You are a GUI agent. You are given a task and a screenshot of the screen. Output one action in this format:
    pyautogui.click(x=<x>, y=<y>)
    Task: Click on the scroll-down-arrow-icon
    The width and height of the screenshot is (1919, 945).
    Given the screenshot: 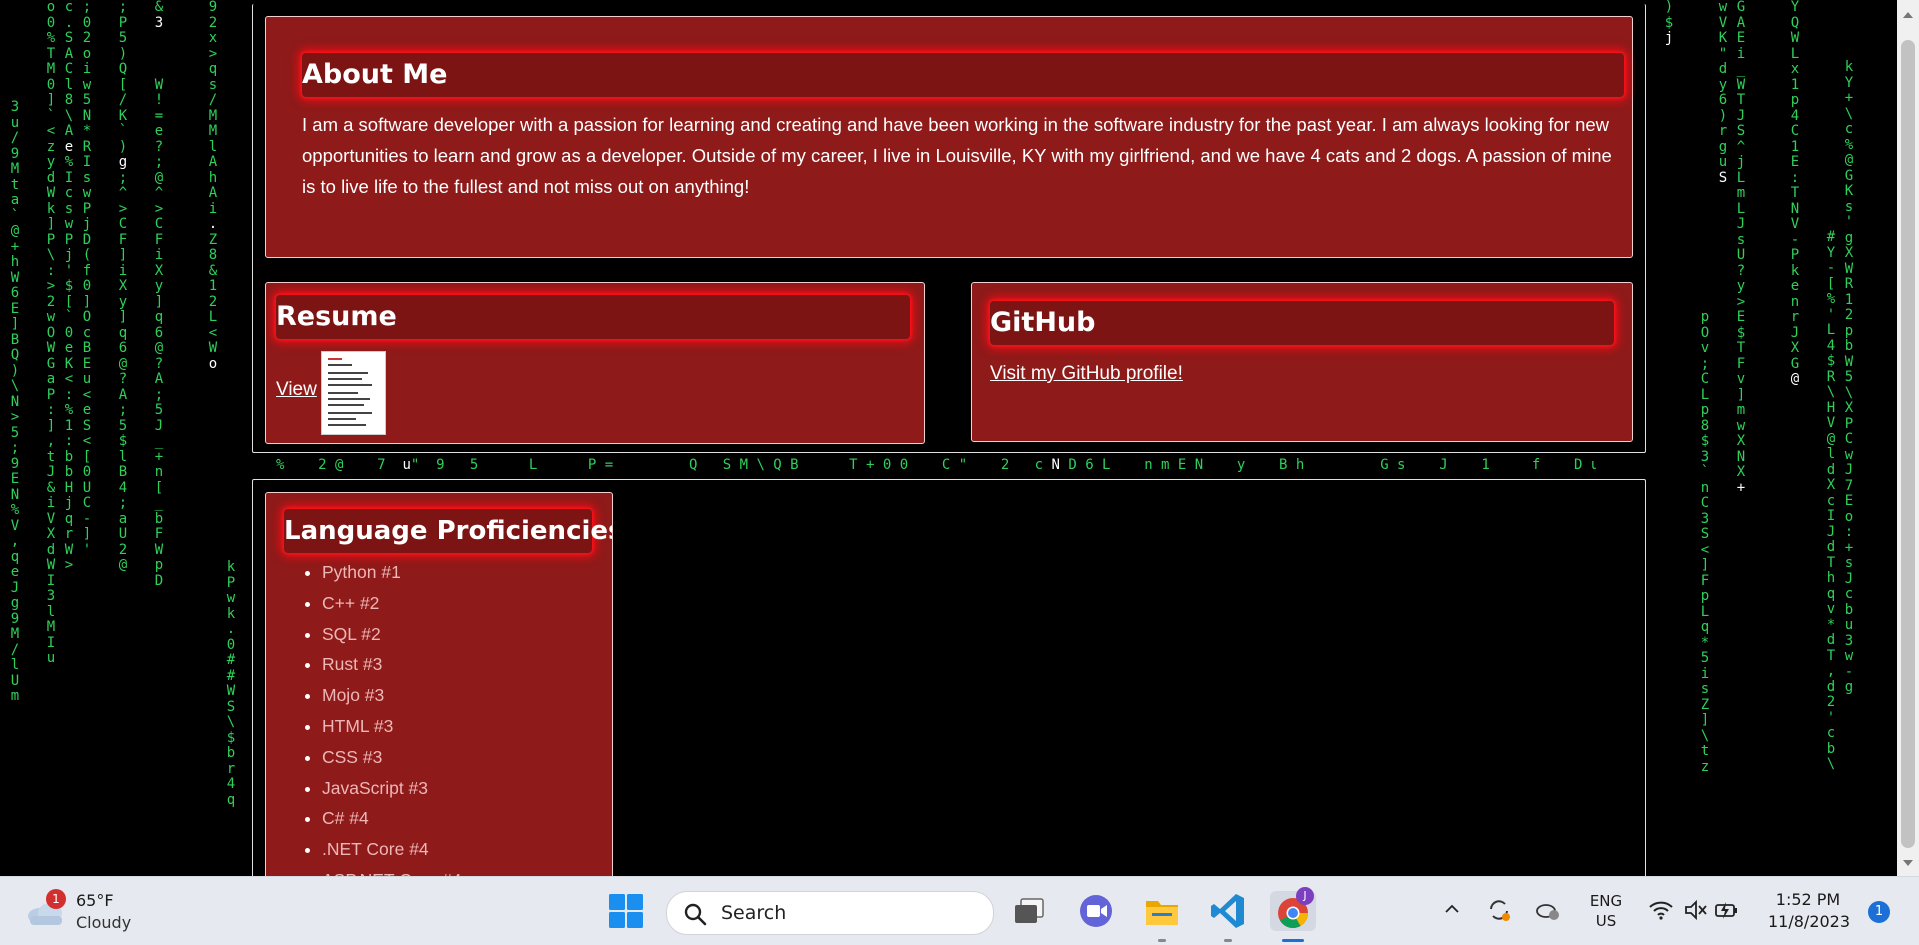 What is the action you would take?
    pyautogui.click(x=1908, y=863)
    